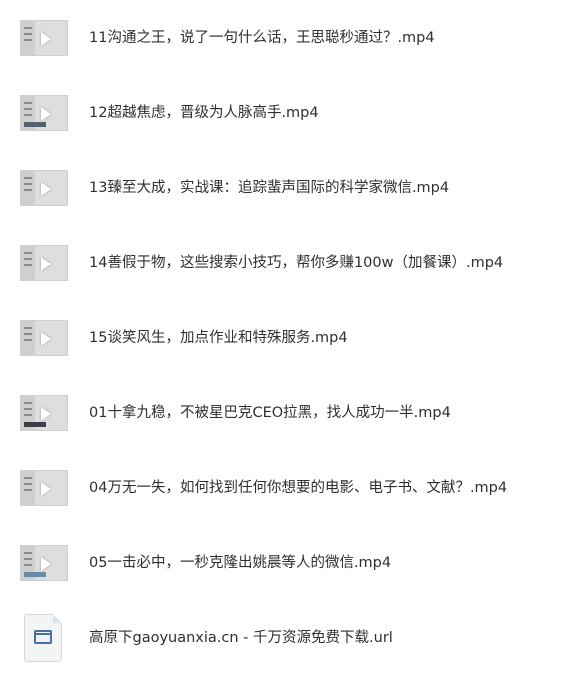 The height and width of the screenshot is (680, 579). I want to click on file-name: 01十拿九稳，不被星巴克CEO拉黑，找人成功一半.mp4, so click(270, 413).